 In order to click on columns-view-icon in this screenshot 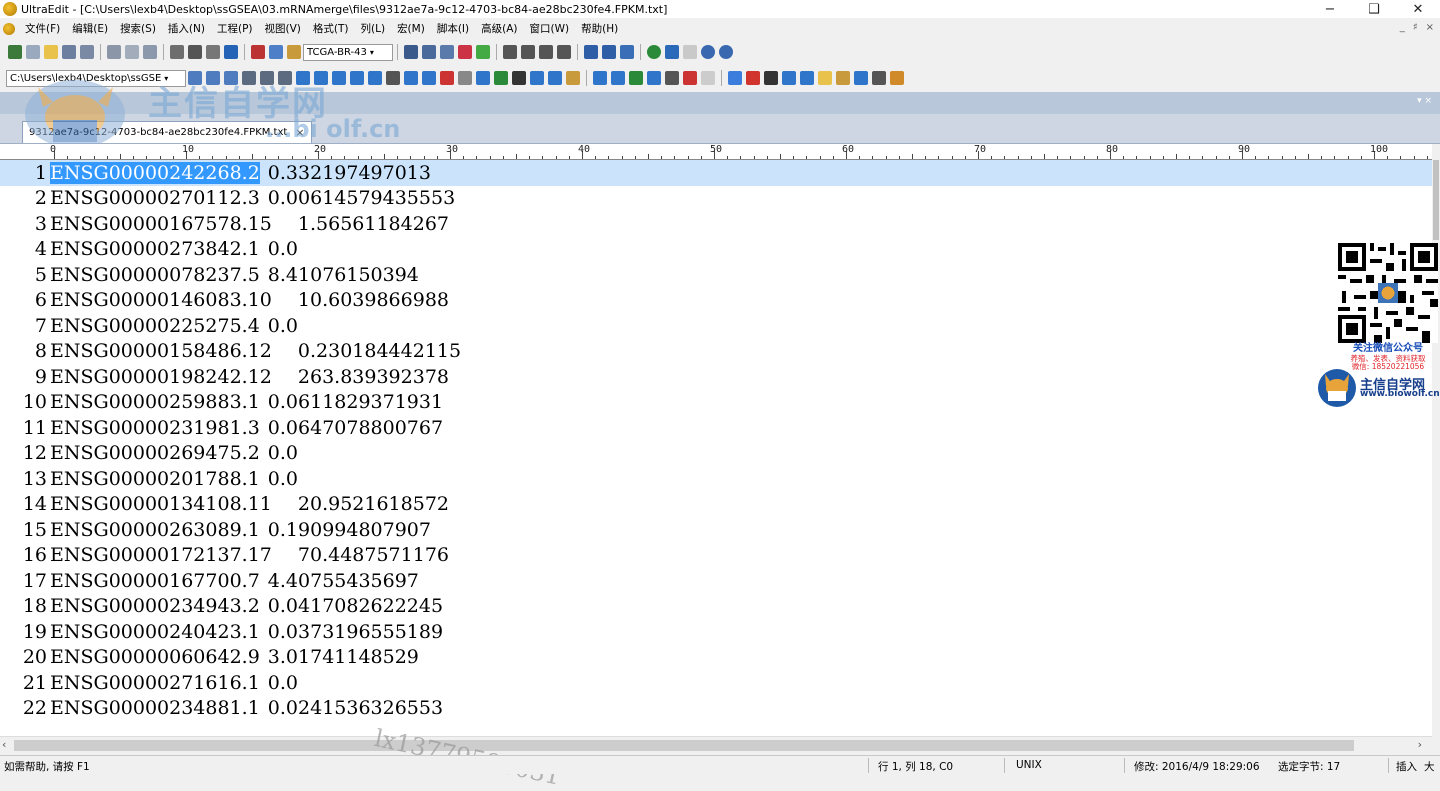, I will do `click(618, 78)`.